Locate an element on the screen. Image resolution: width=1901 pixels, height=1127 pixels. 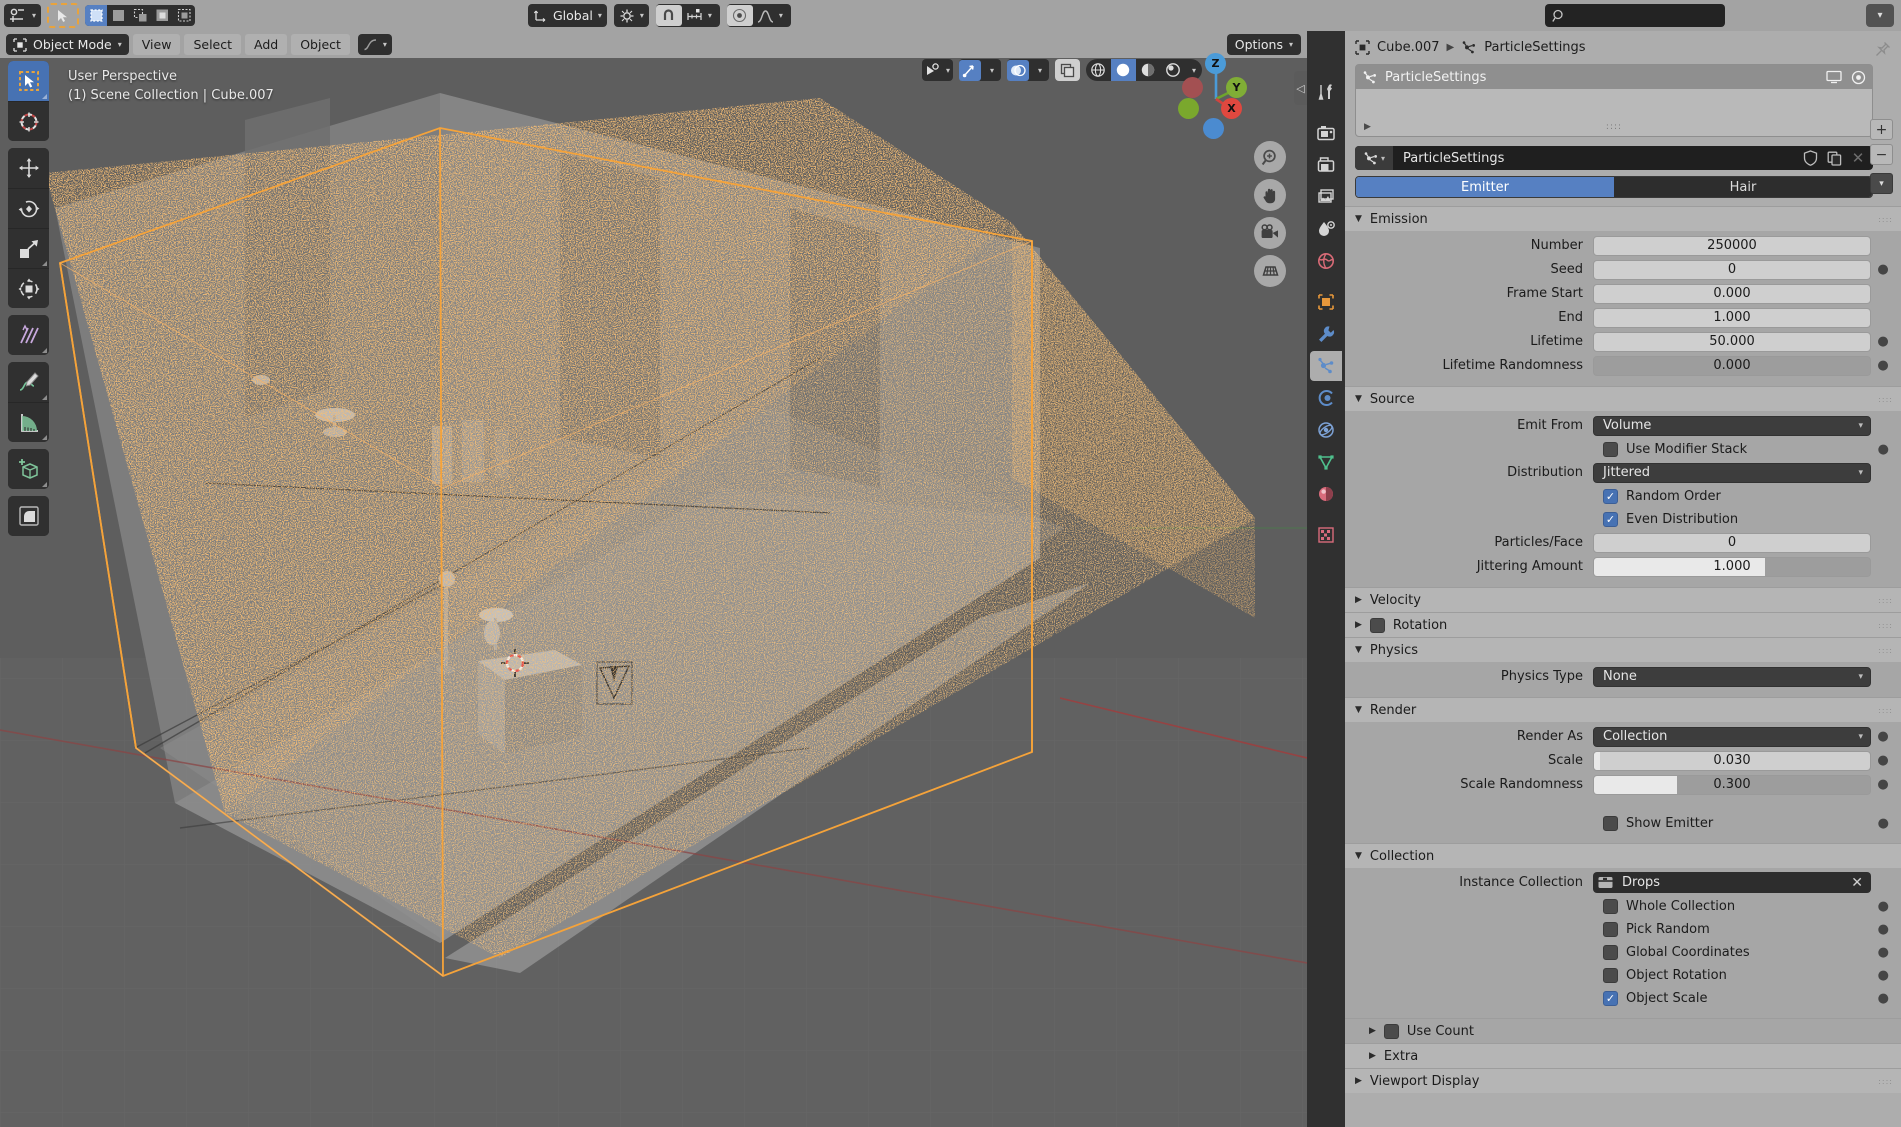
panel-header-physics: ▼ Physics :::: is located at coordinates (1623, 649).